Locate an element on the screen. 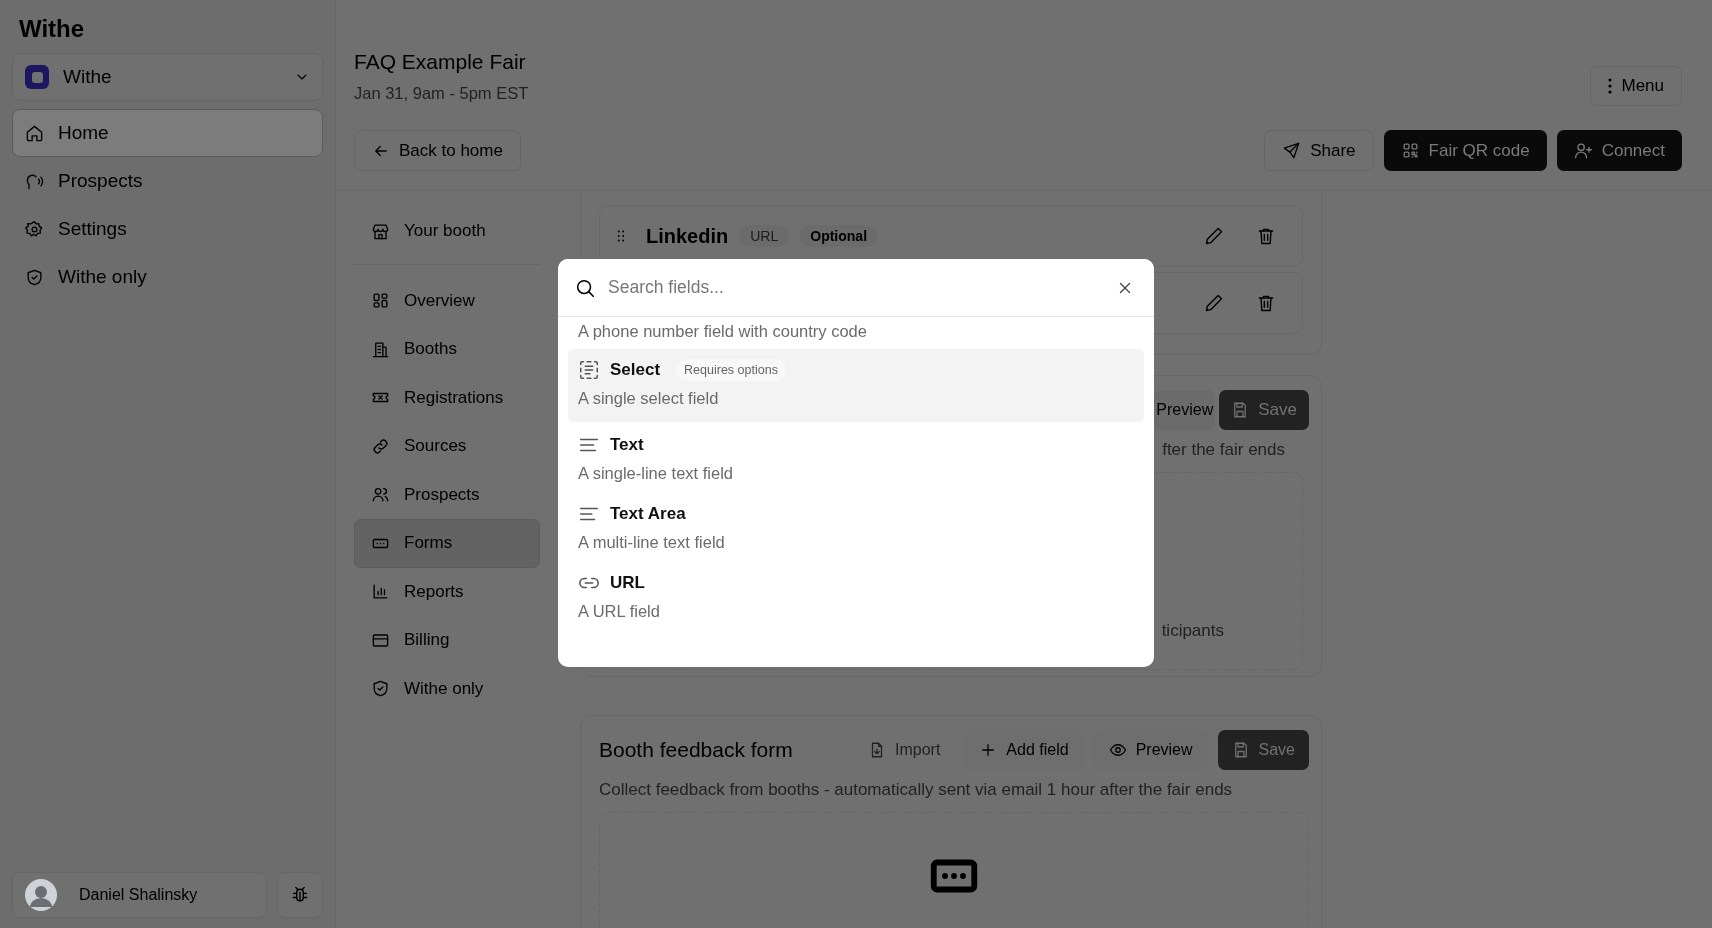 Image resolution: width=1712 pixels, height=928 pixels. sidebar-item: Settings is located at coordinates (167, 229).